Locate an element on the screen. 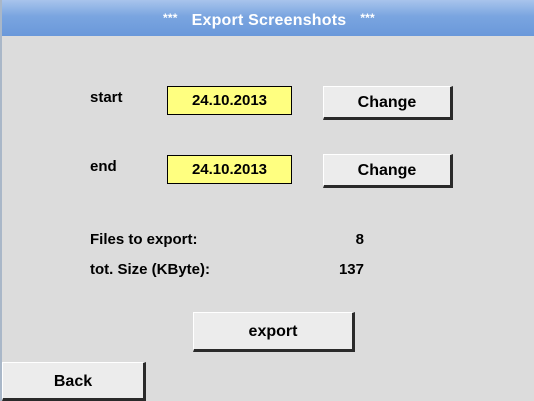 This screenshot has width=534, height=401. files-to-export-value: 8 is located at coordinates (359, 239).